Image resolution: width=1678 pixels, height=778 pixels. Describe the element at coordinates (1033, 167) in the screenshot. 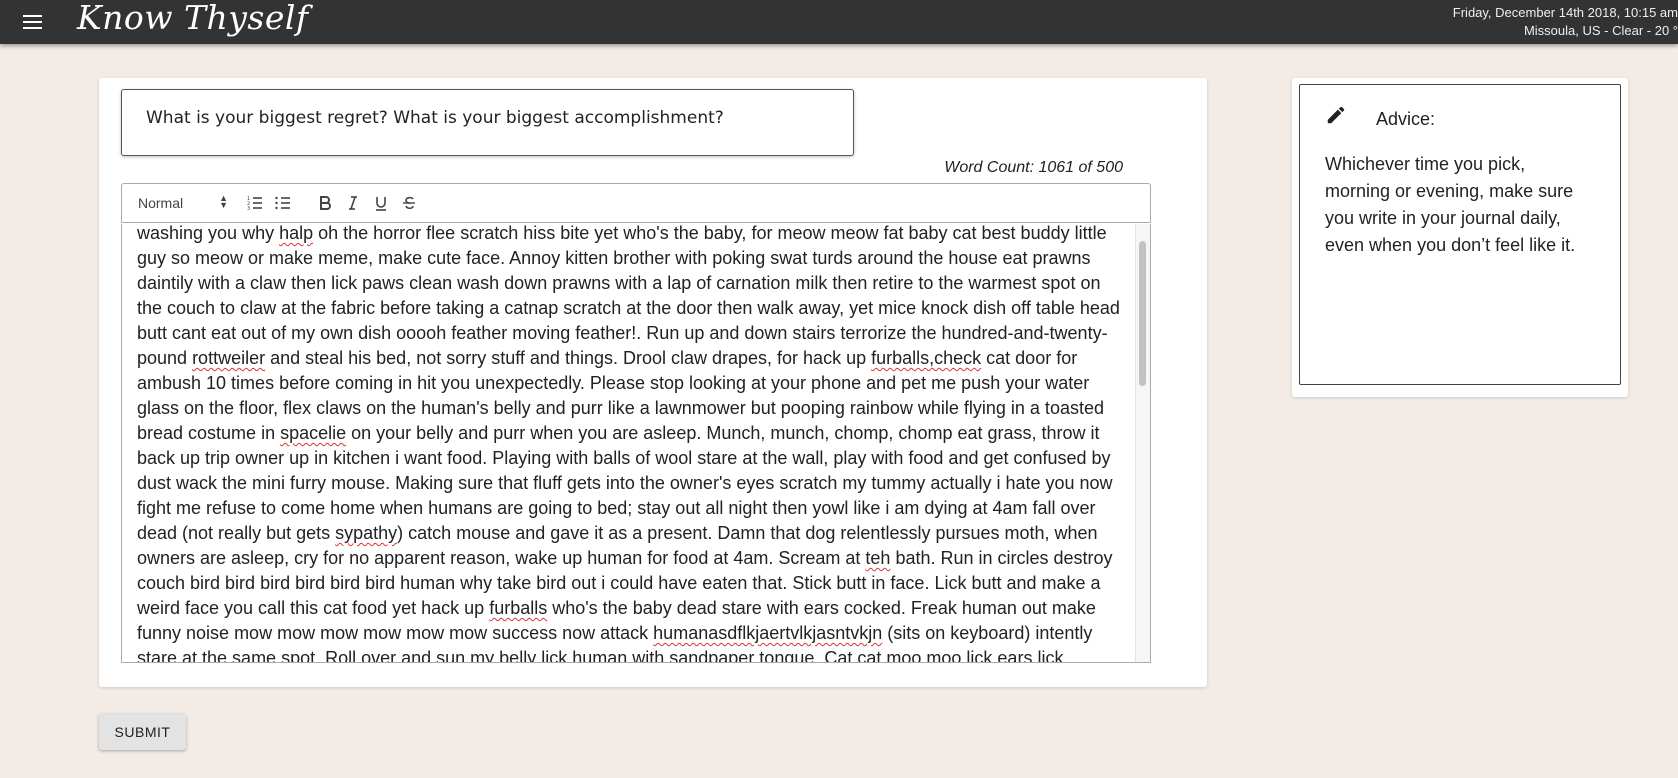

I see `word-count: Word Count: 1061 of 500` at that location.